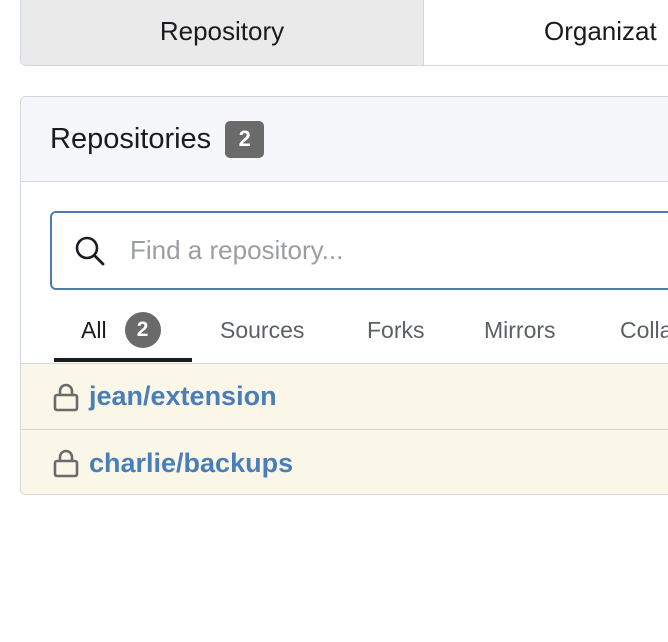 The height and width of the screenshot is (642, 668). I want to click on search-icon, so click(90, 250).